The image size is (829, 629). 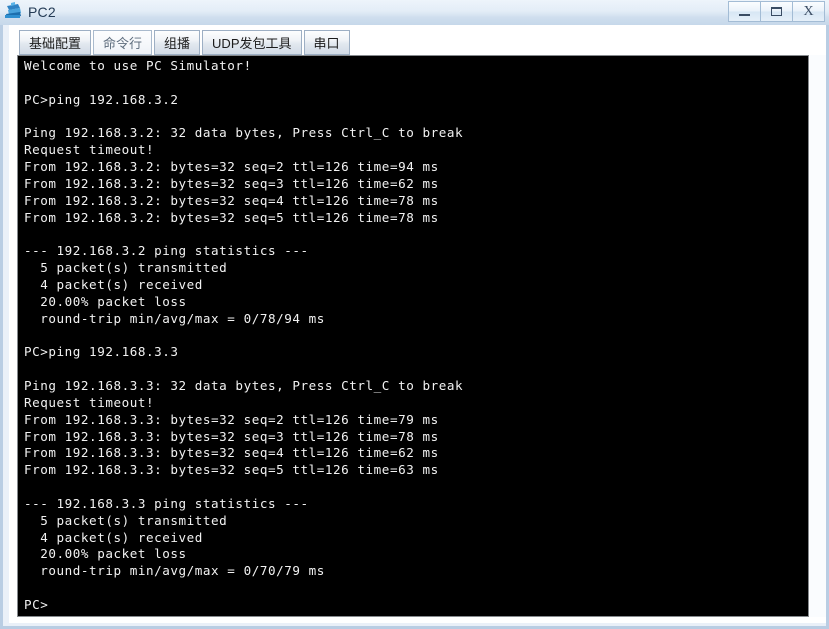 I want to click on tab-basic-config: 基础配置, so click(x=55, y=42).